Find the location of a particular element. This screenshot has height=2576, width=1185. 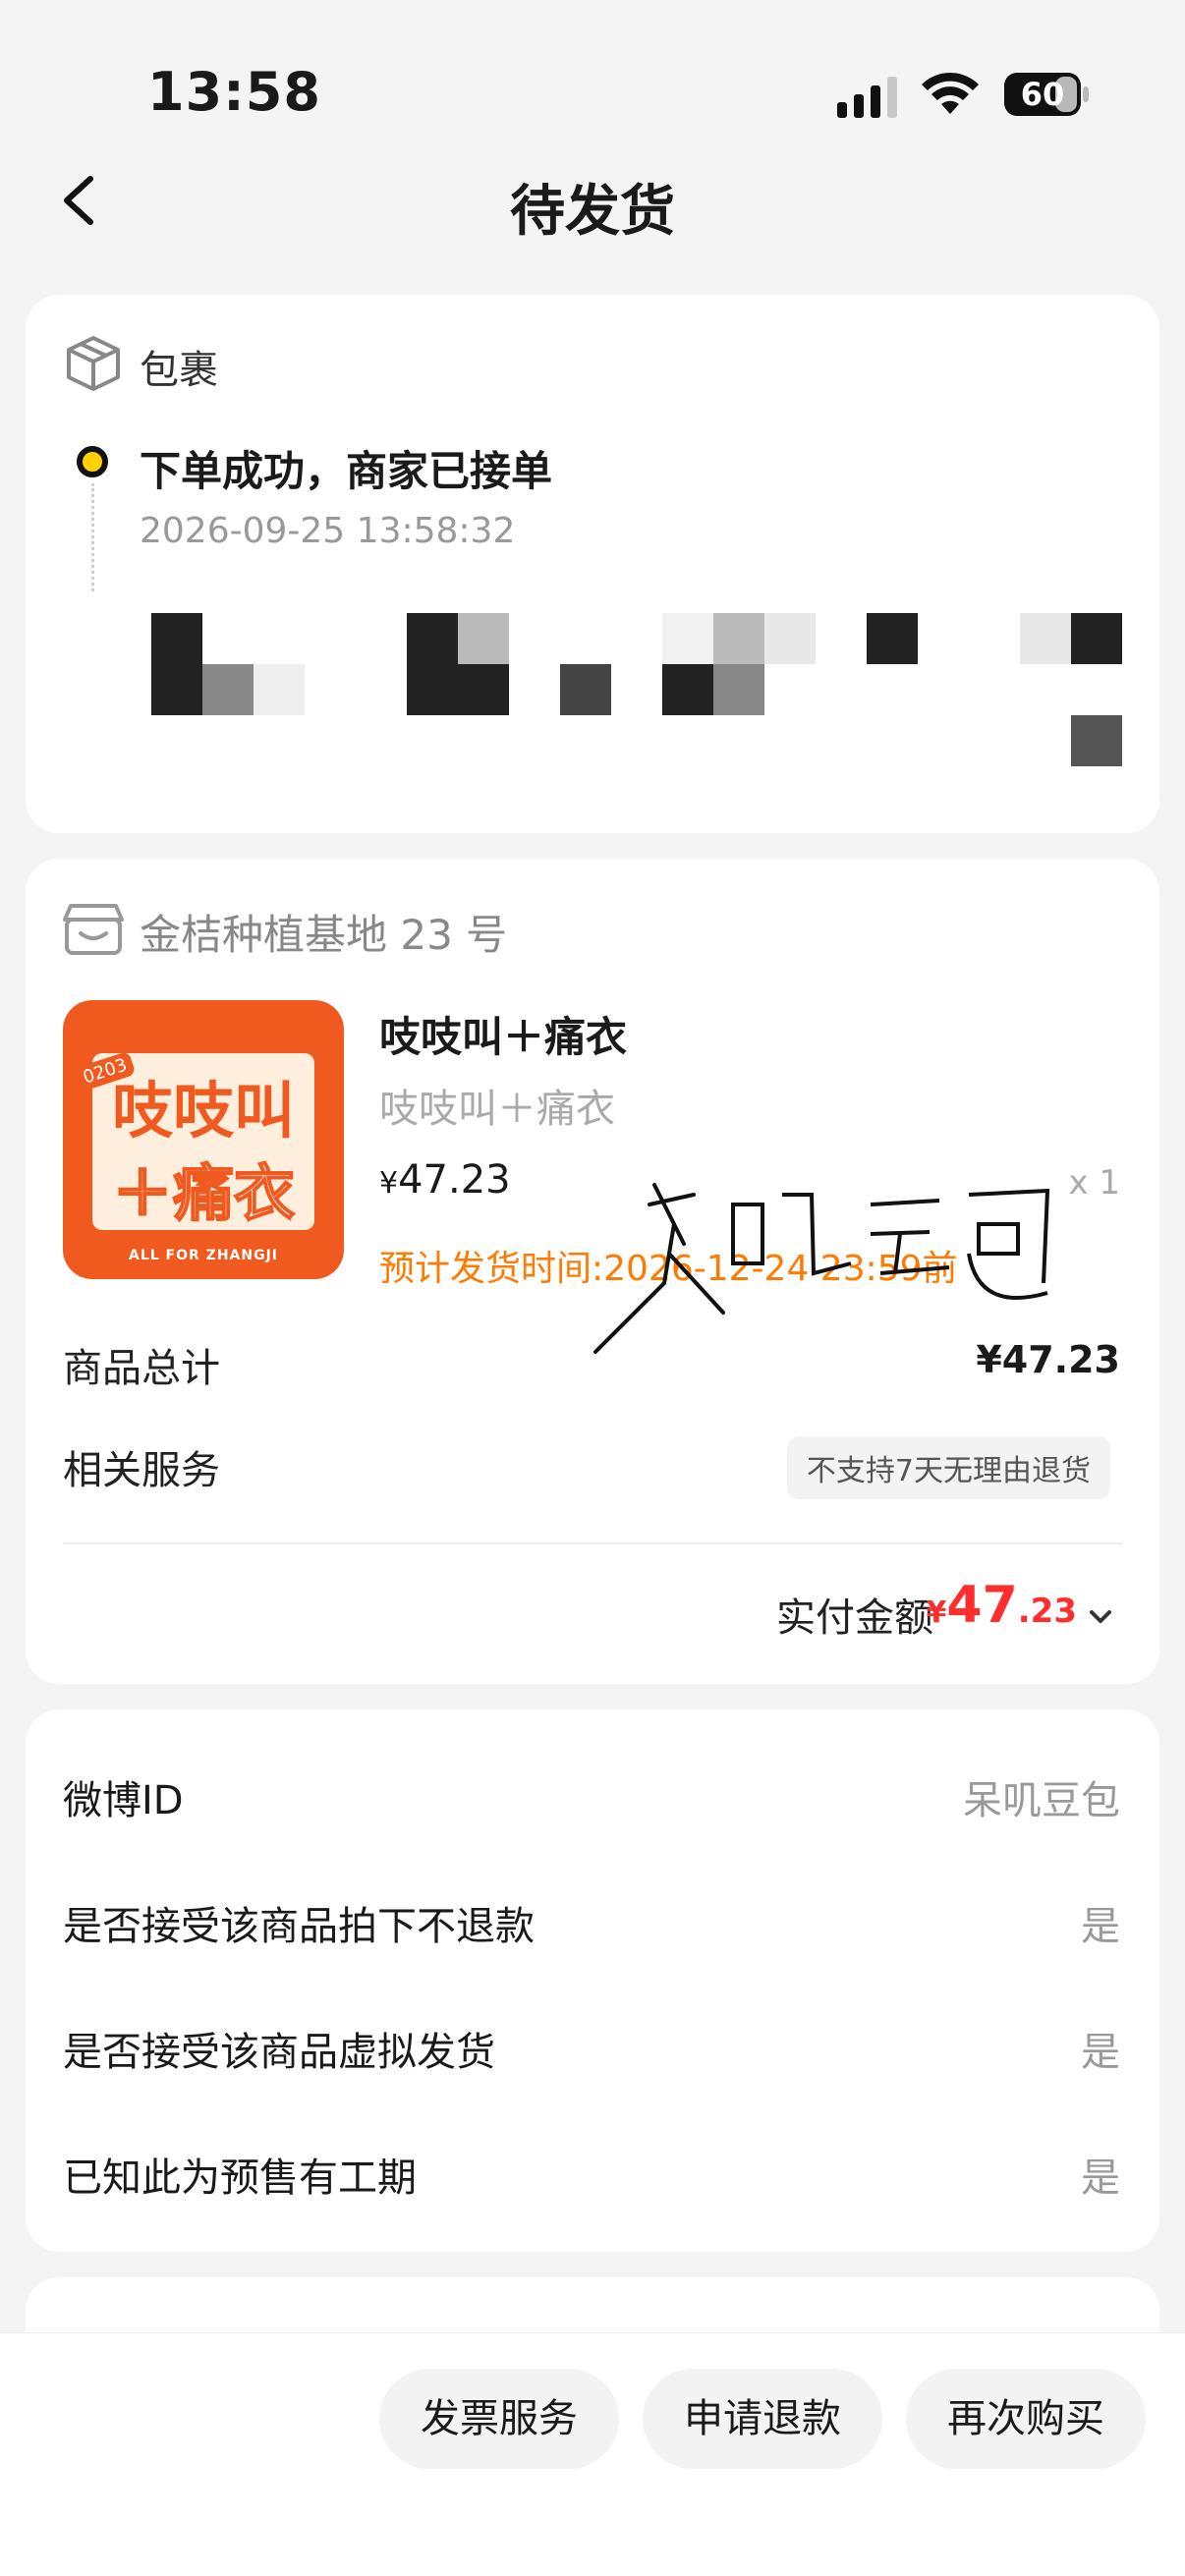

buy-again-button: 再次购买 is located at coordinates (1026, 2419).